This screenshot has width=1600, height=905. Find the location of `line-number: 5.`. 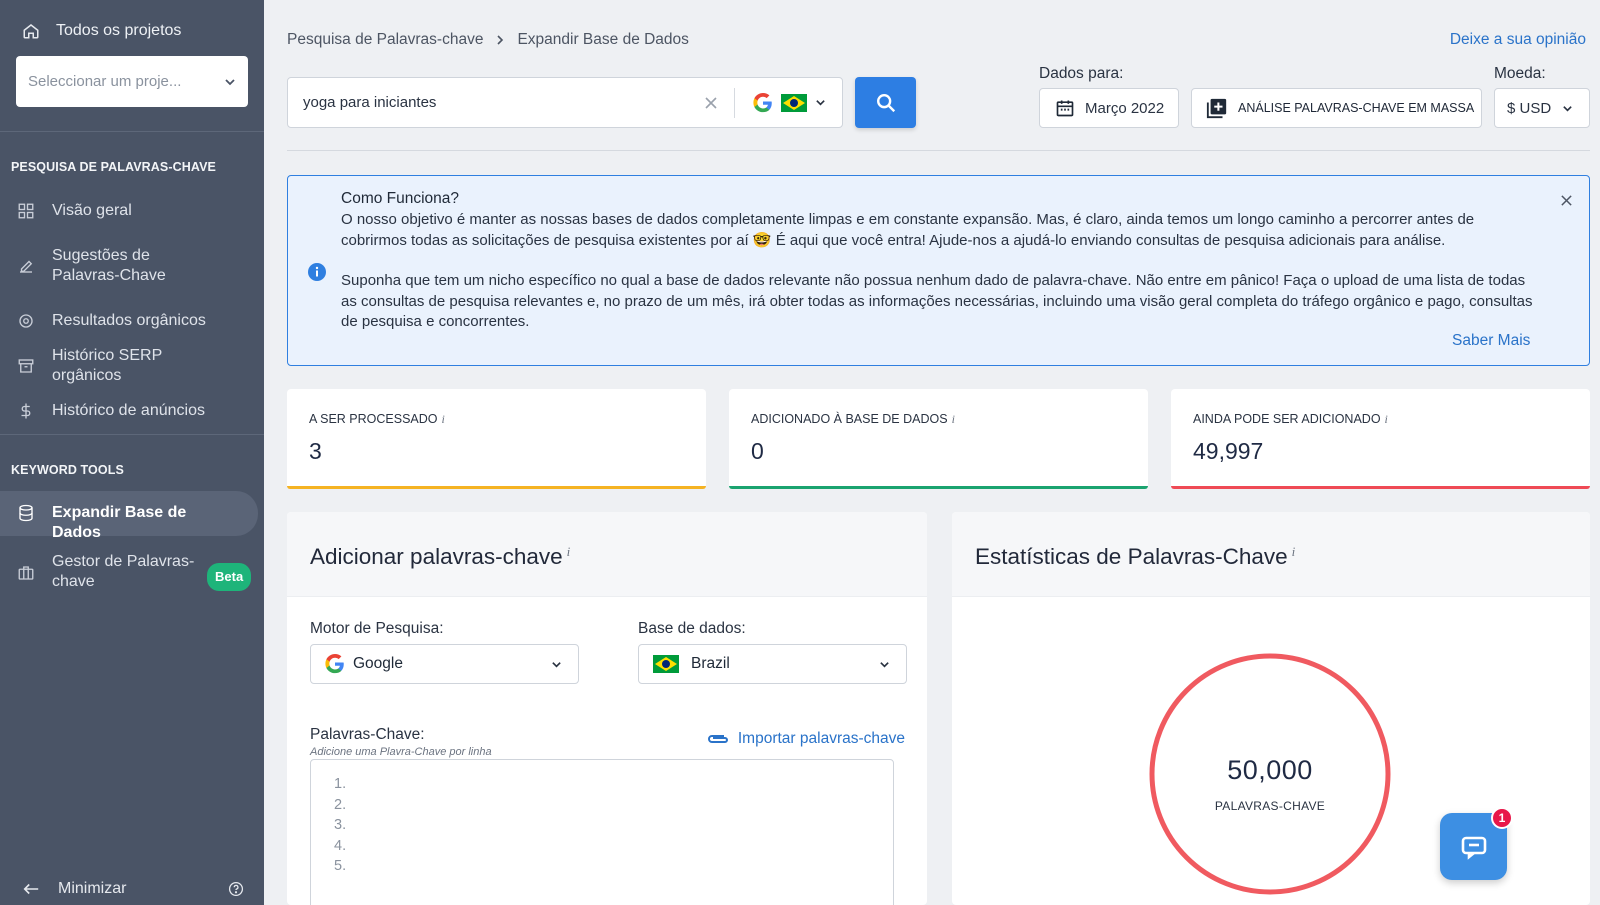

line-number: 5. is located at coordinates (340, 866).